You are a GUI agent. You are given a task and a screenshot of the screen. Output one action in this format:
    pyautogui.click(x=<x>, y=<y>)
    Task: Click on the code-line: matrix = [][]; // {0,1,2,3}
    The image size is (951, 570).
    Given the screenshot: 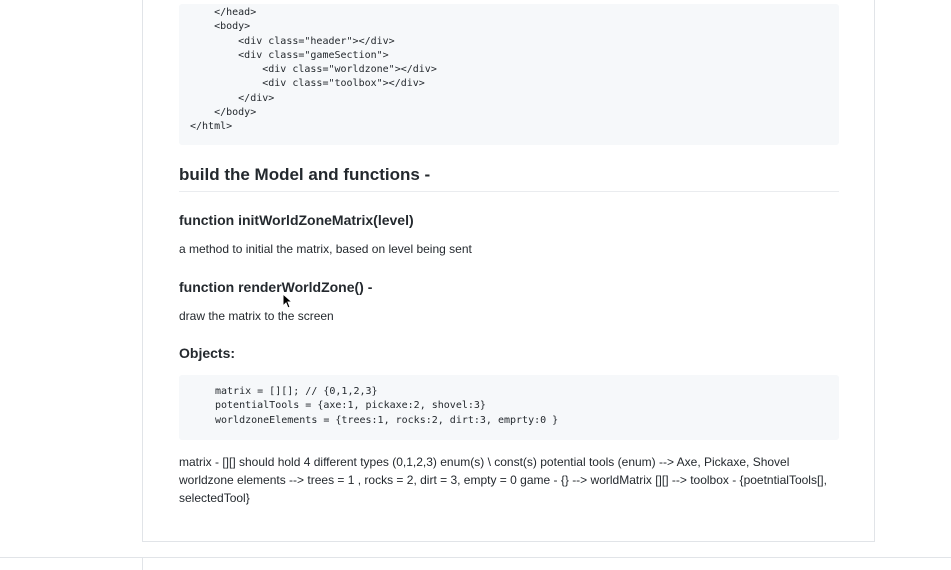 What is the action you would take?
    pyautogui.click(x=296, y=391)
    